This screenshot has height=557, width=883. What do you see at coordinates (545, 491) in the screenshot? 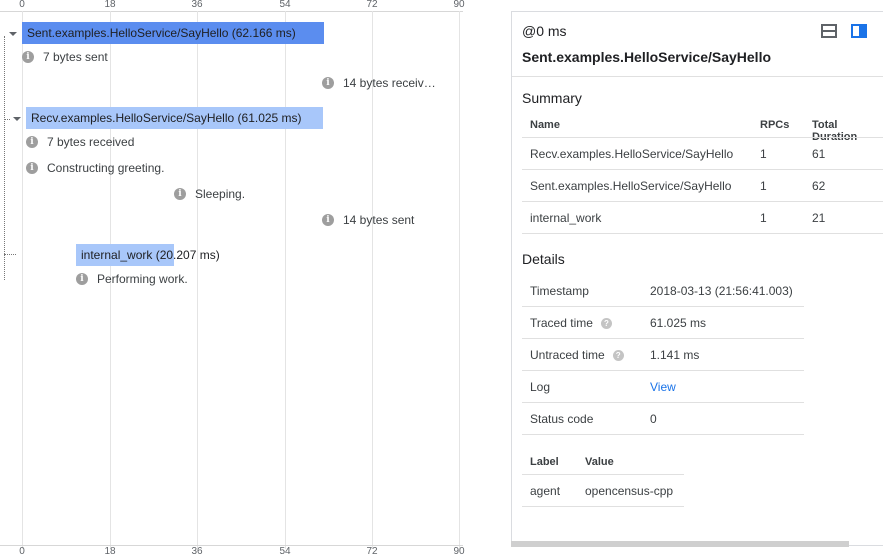
I see `label-key: agent` at bounding box center [545, 491].